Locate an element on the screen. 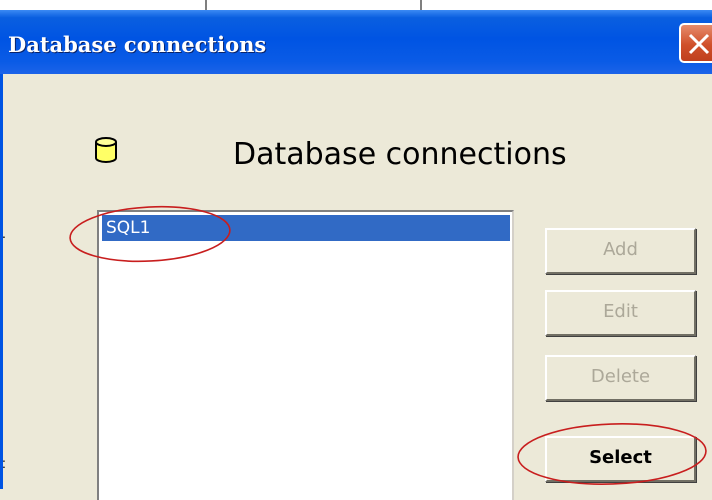 Image resolution: width=712 pixels, height=500 pixels. close-icon is located at coordinates (699, 44).